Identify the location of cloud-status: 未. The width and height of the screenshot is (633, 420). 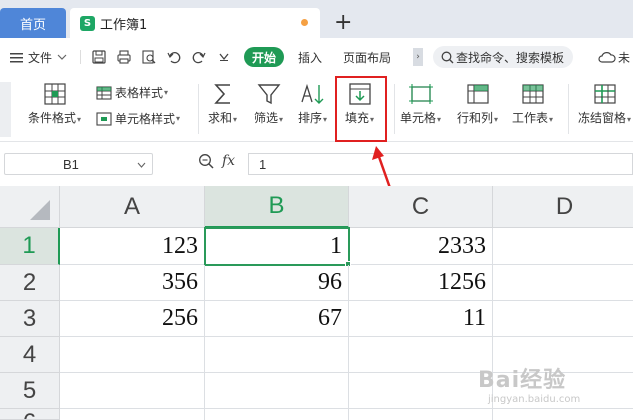
(614, 57).